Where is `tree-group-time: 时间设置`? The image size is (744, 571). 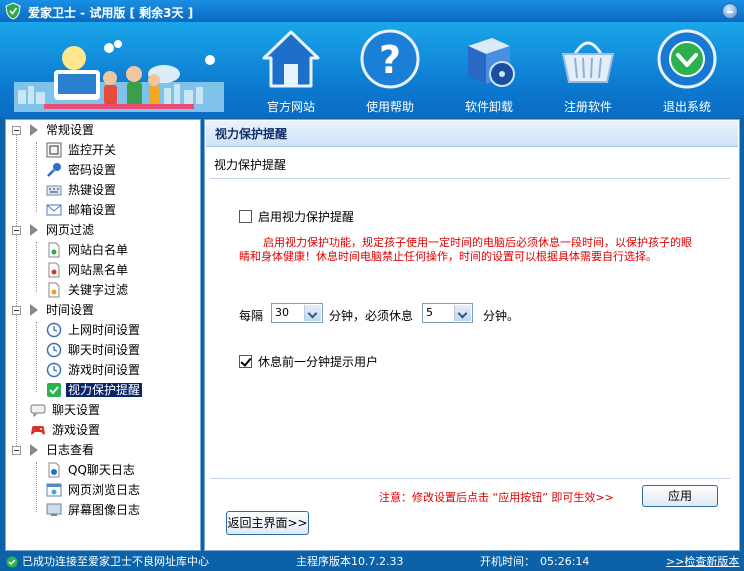 tree-group-time: 时间设置 is located at coordinates (63, 310).